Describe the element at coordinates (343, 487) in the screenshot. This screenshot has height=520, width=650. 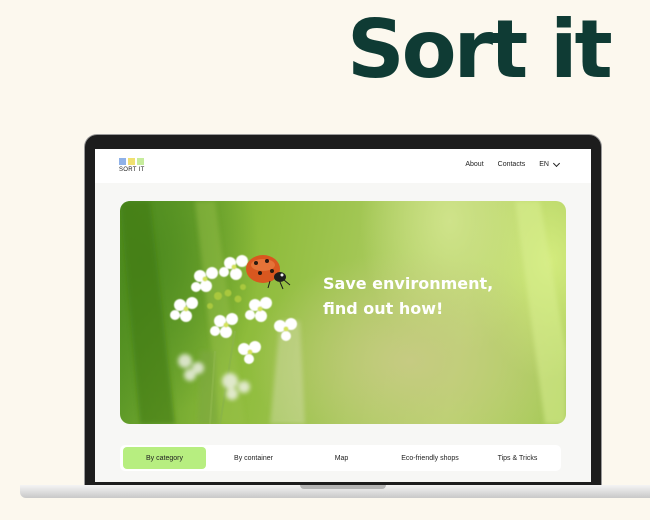
I see `laptop-notch` at that location.